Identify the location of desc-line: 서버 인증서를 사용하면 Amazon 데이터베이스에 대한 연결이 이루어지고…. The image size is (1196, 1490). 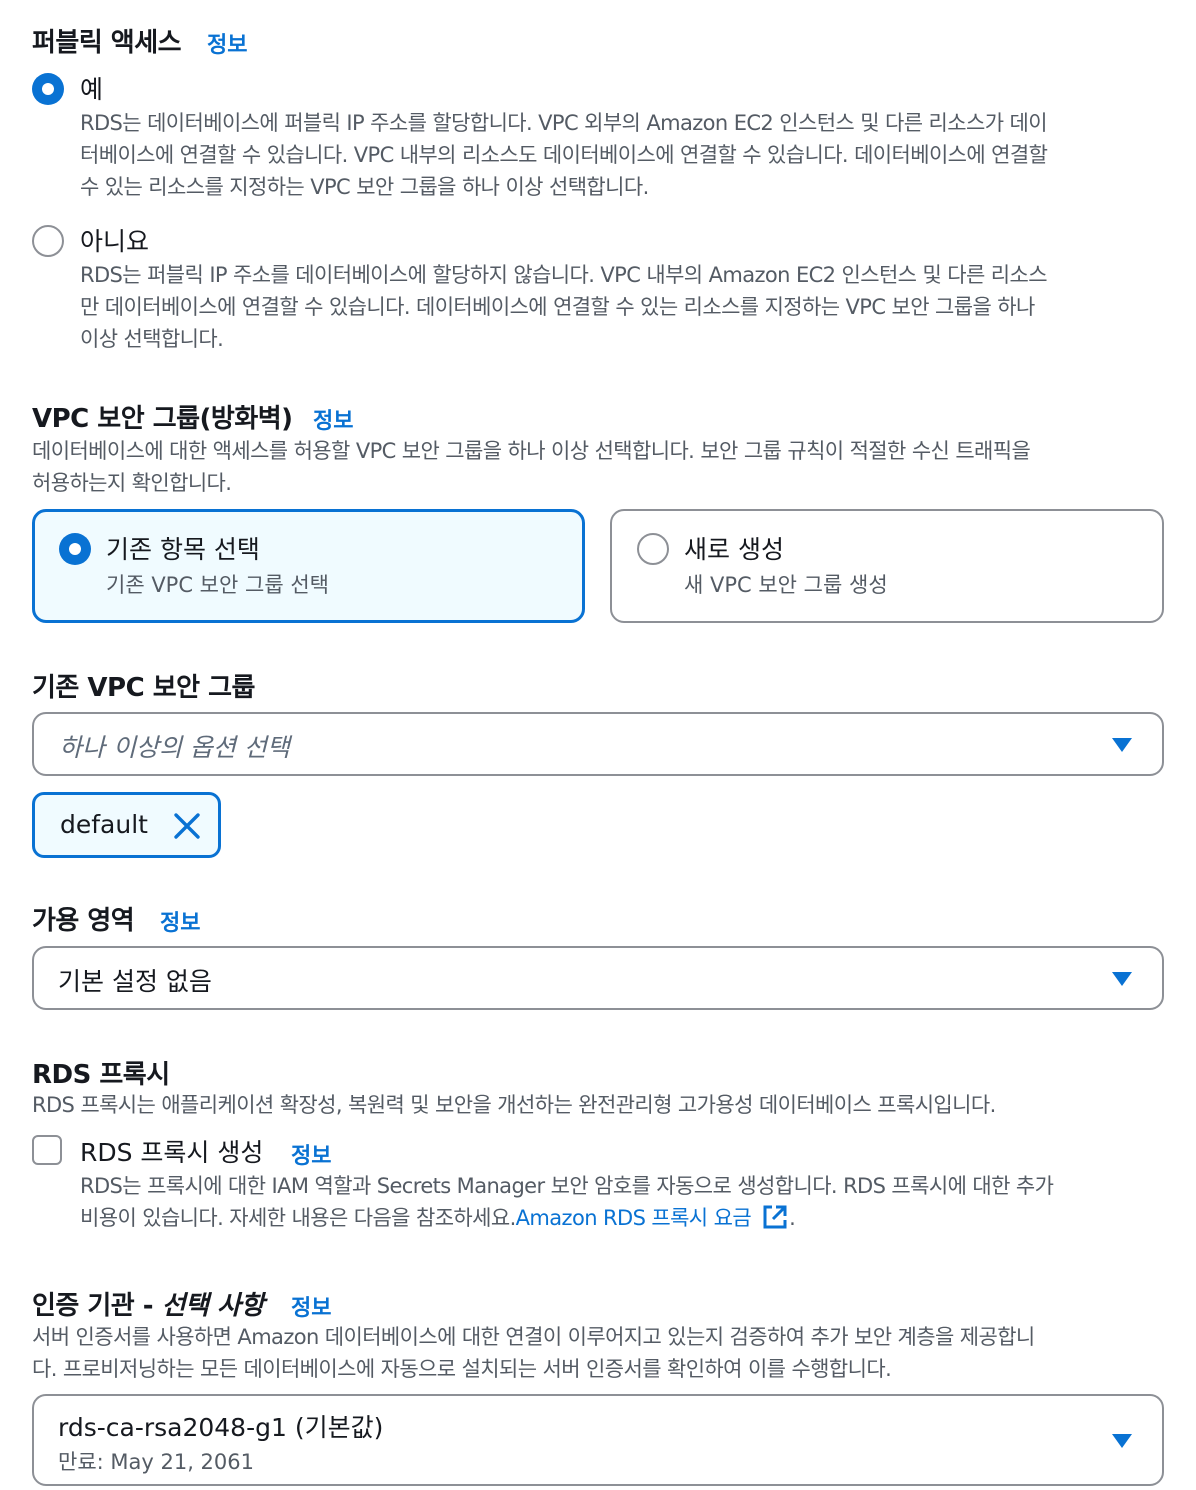
(533, 1337).